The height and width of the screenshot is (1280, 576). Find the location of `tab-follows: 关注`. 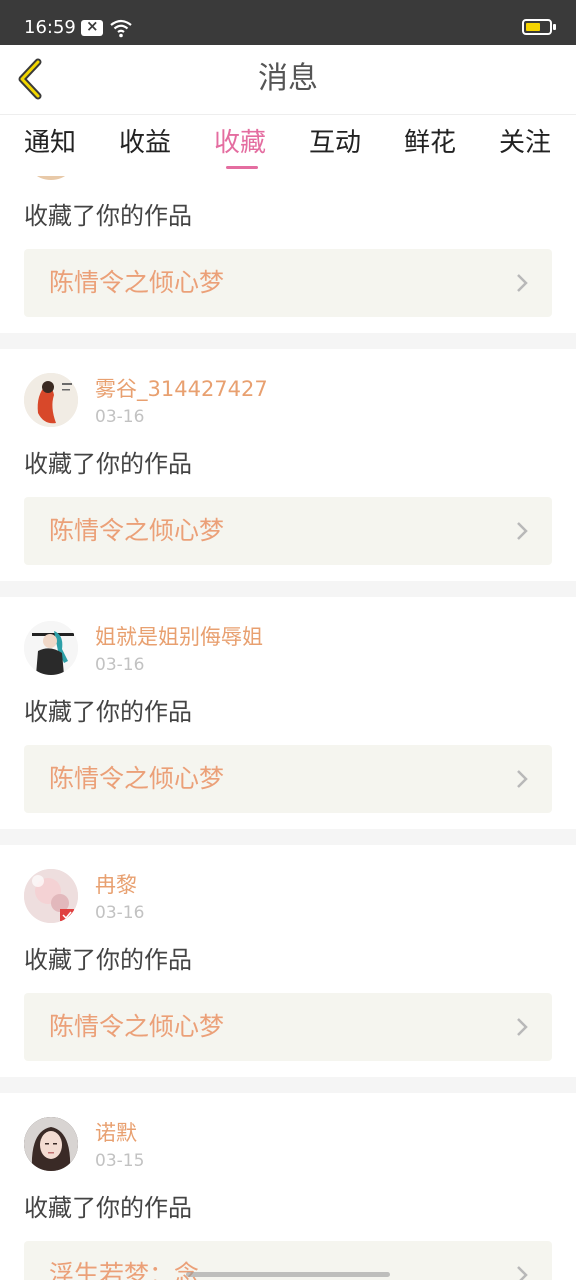

tab-follows: 关注 is located at coordinates (525, 143).